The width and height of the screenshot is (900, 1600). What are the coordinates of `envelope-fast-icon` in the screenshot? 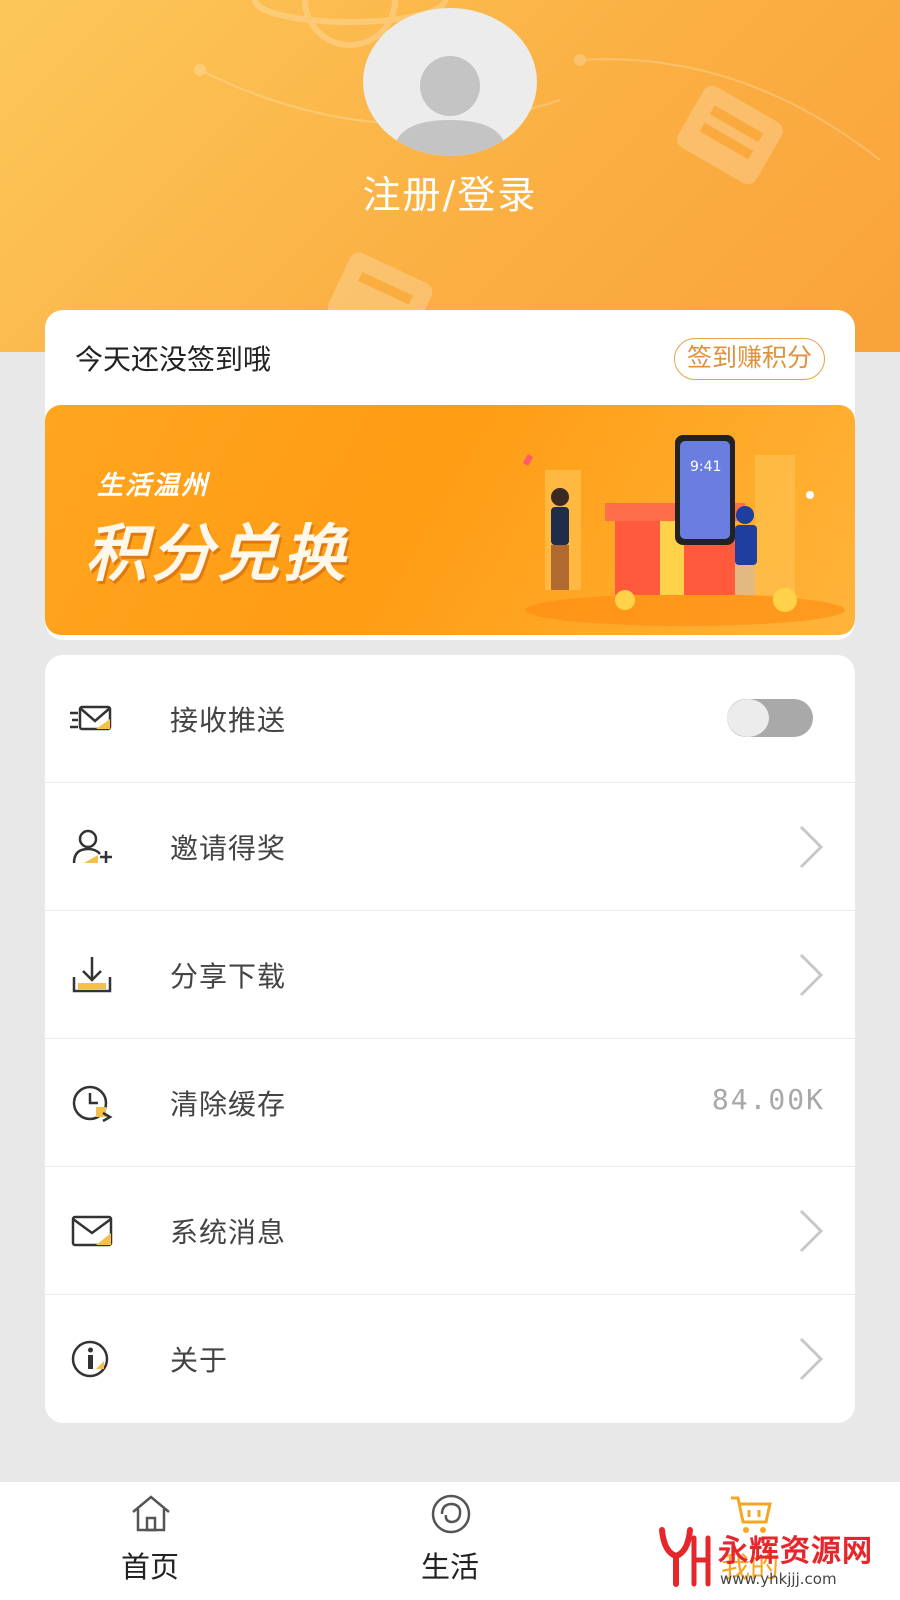 It's located at (91, 718).